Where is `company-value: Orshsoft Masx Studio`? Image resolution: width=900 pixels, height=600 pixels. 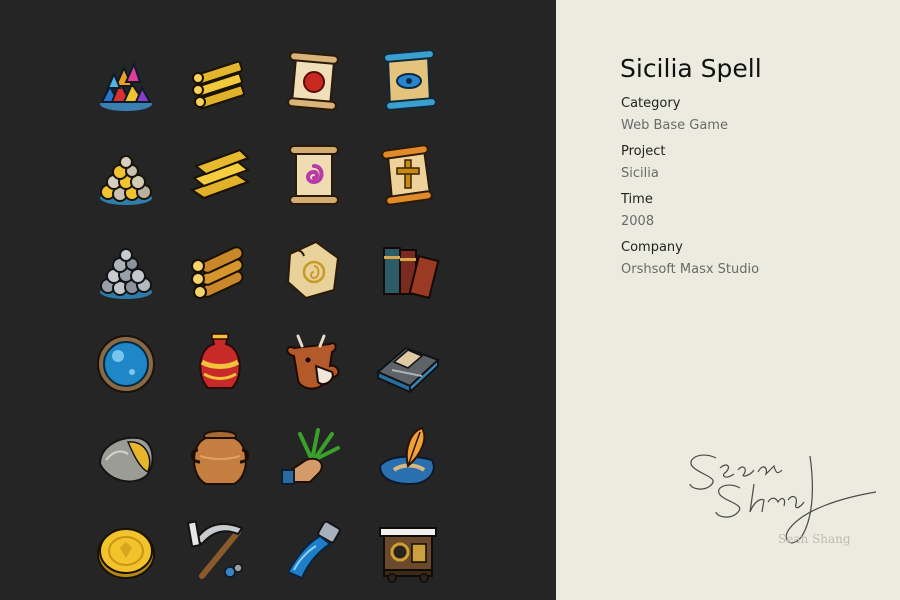 company-value: Orshsoft Masx Studio is located at coordinates (690, 269).